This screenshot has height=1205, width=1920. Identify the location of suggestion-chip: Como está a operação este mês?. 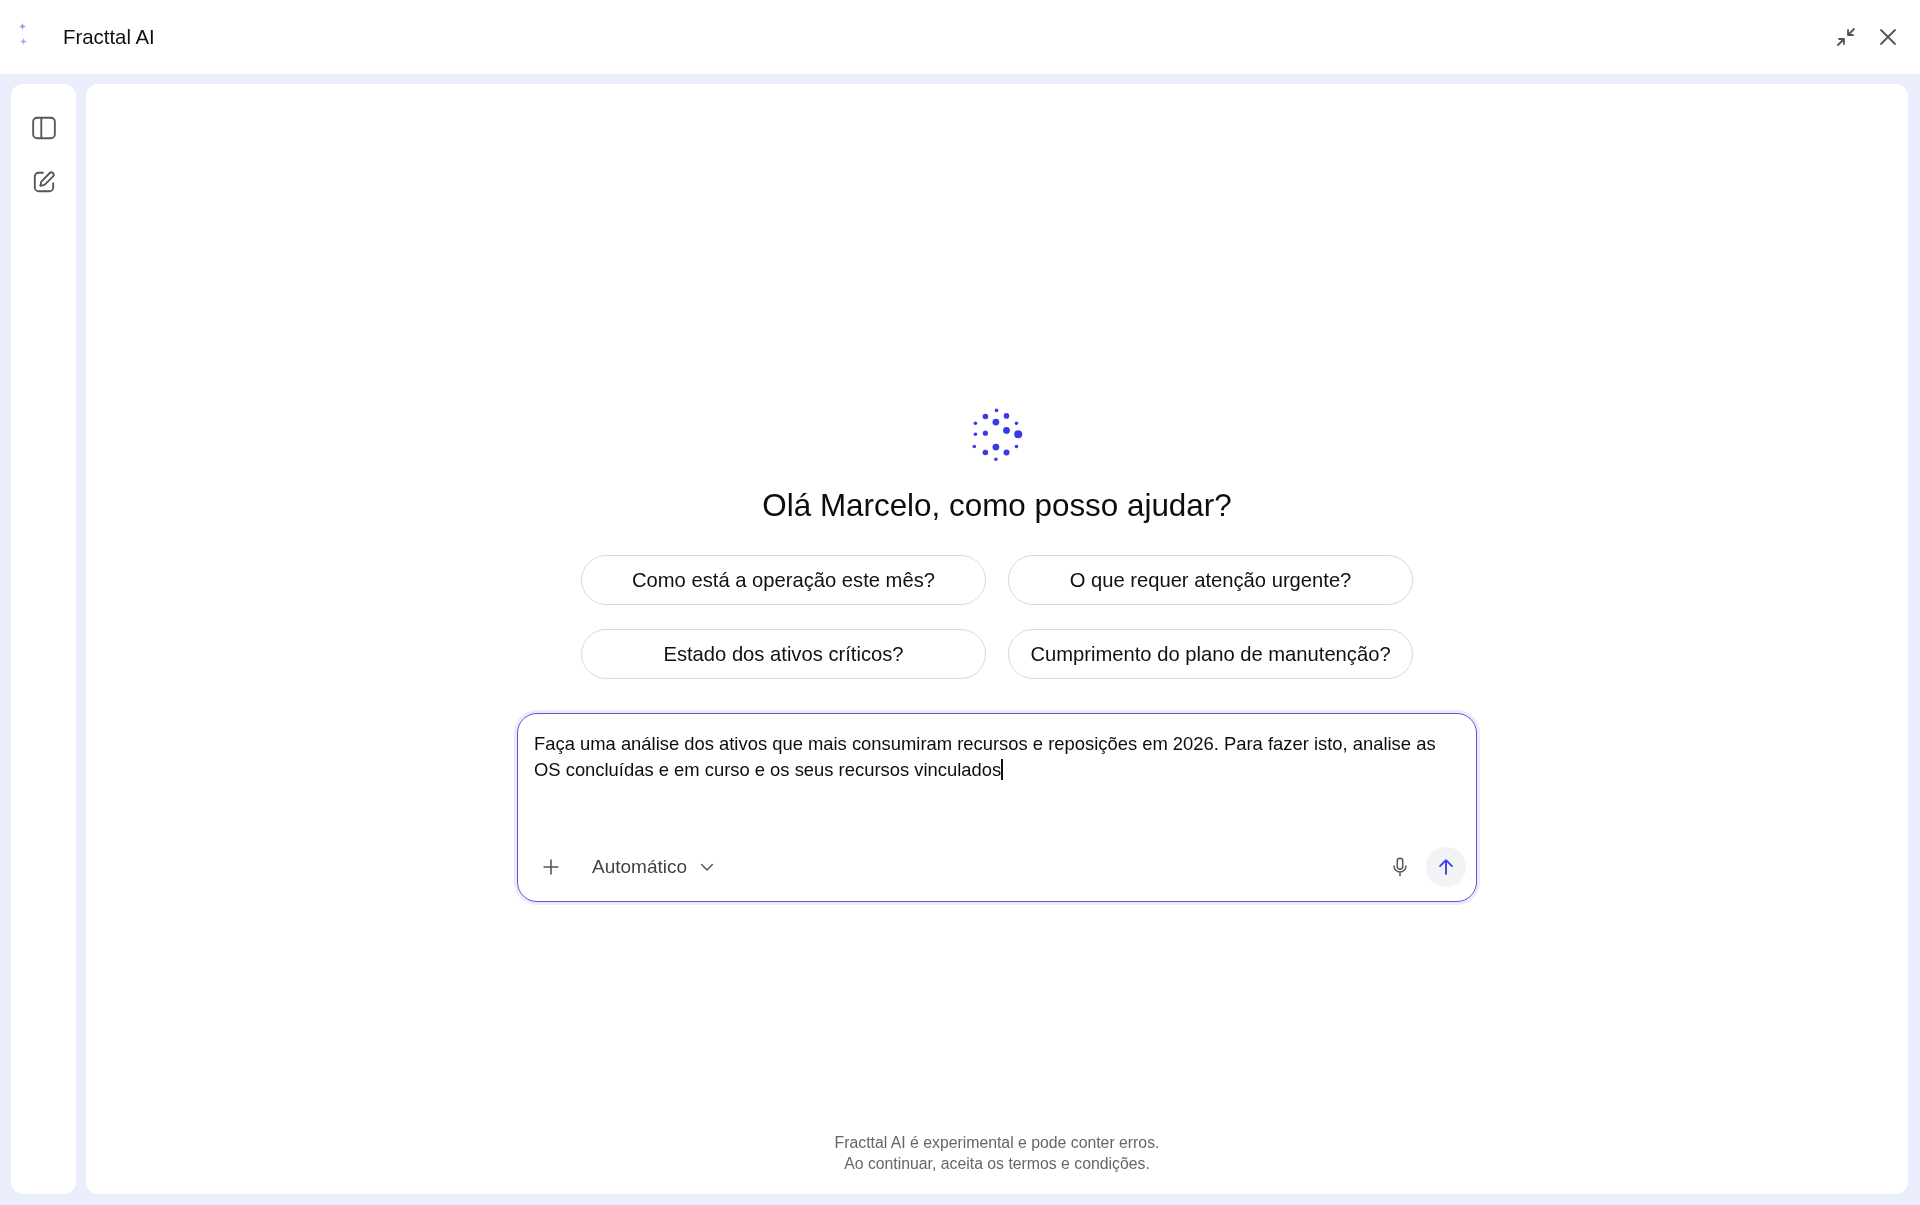
(783, 580).